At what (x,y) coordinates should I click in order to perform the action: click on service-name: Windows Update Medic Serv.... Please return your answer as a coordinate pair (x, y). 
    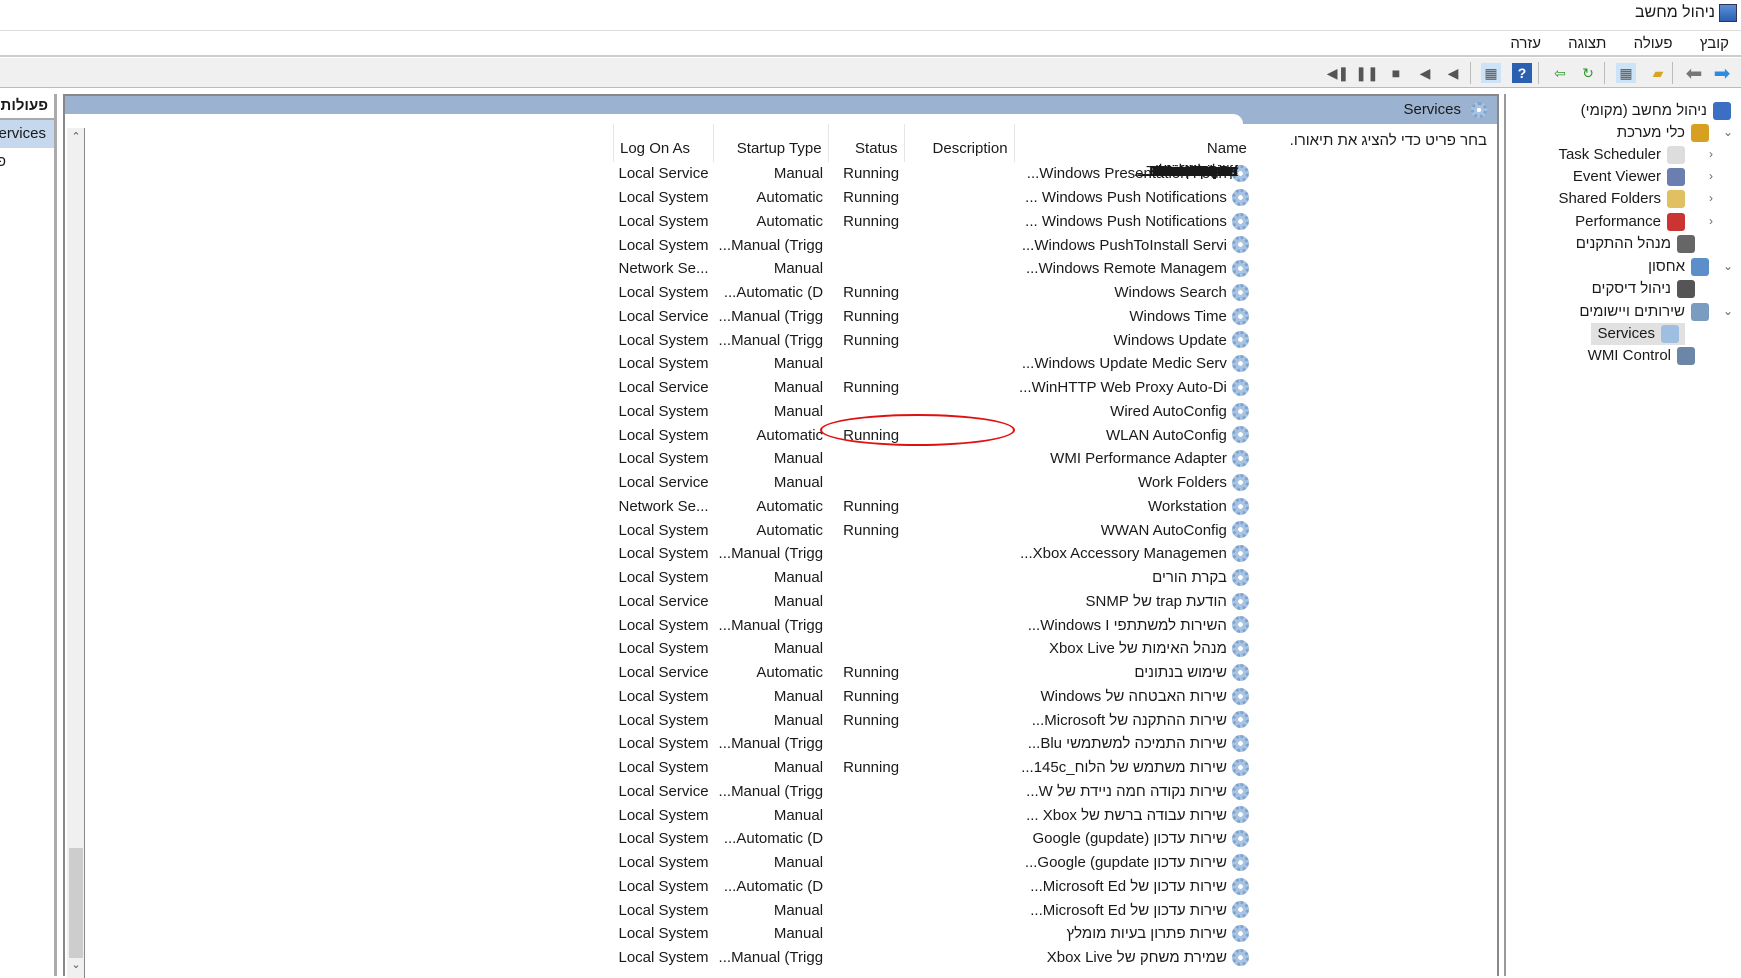
    Looking at the image, I should click on (1133, 364).